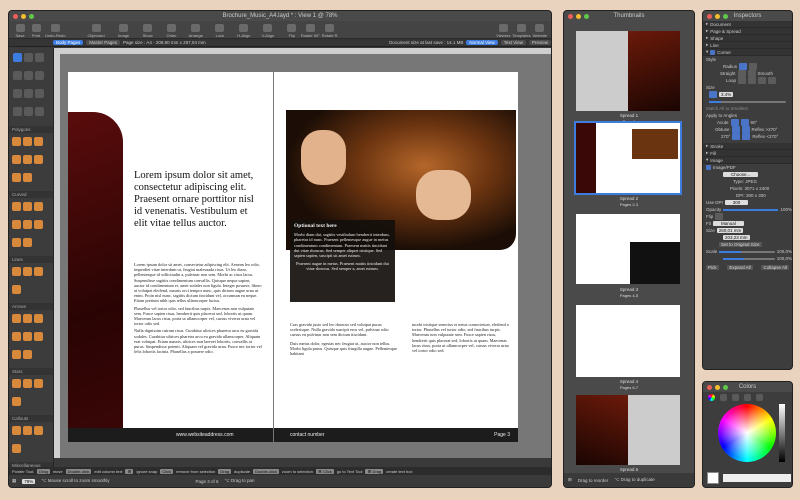 This screenshot has height=500, width=800. I want to click on toolbar-viewers-button: Viewers, so click(503, 31).